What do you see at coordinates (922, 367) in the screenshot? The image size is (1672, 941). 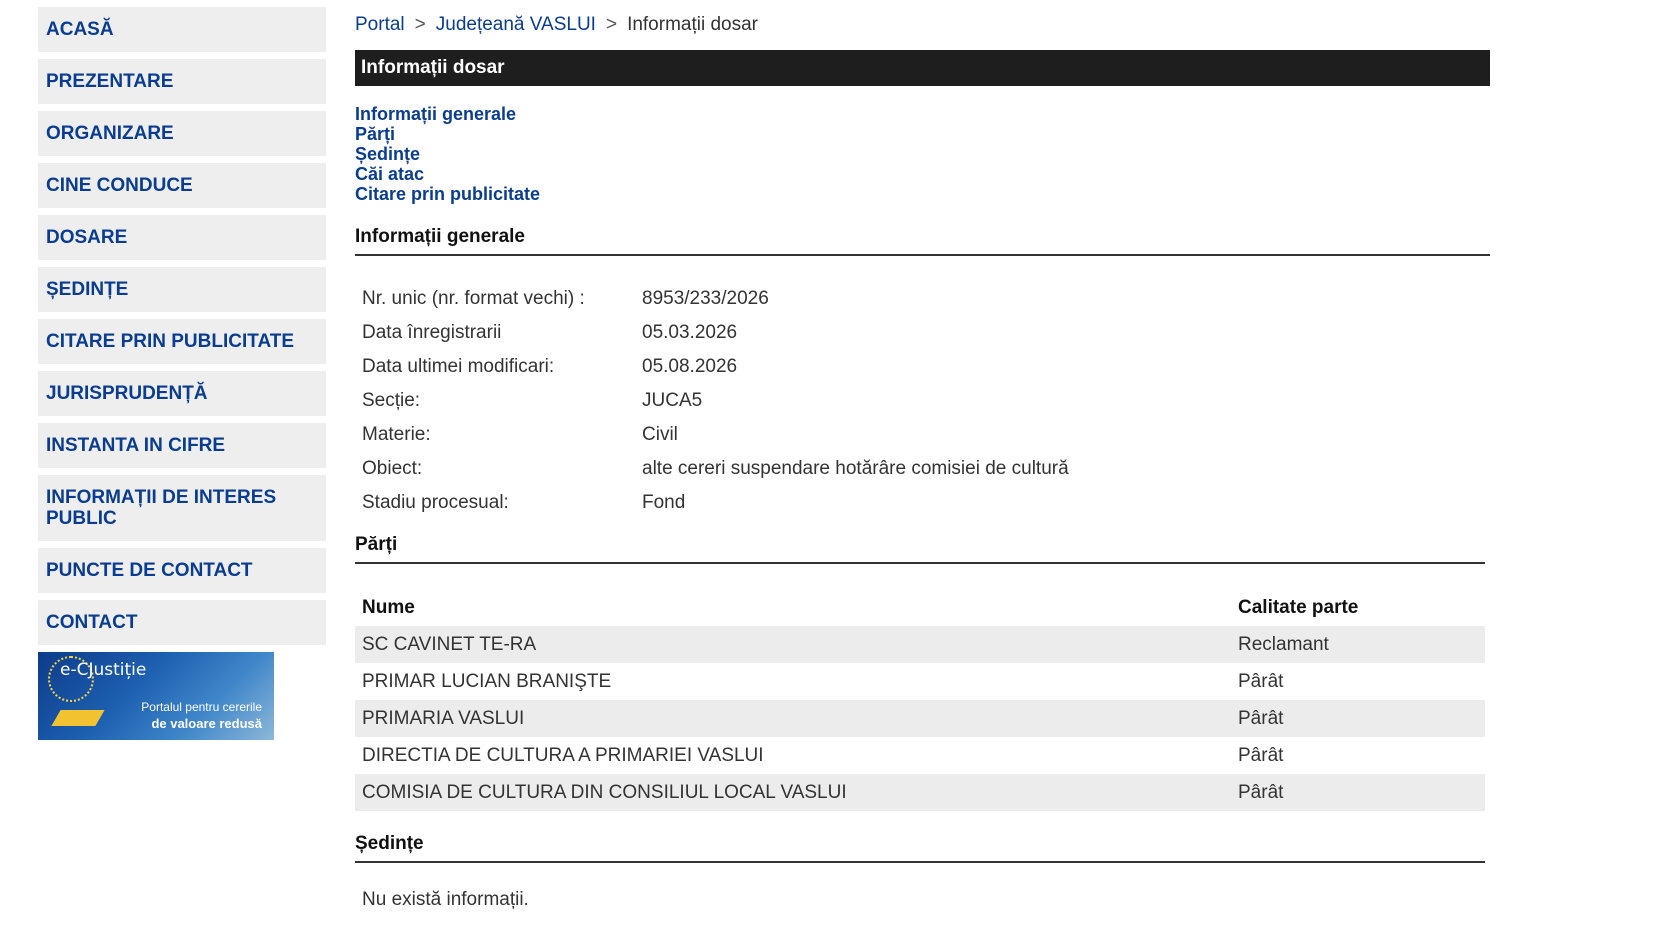 I see `info-row: Data ultimei modificari: 05.08.2026` at bounding box center [922, 367].